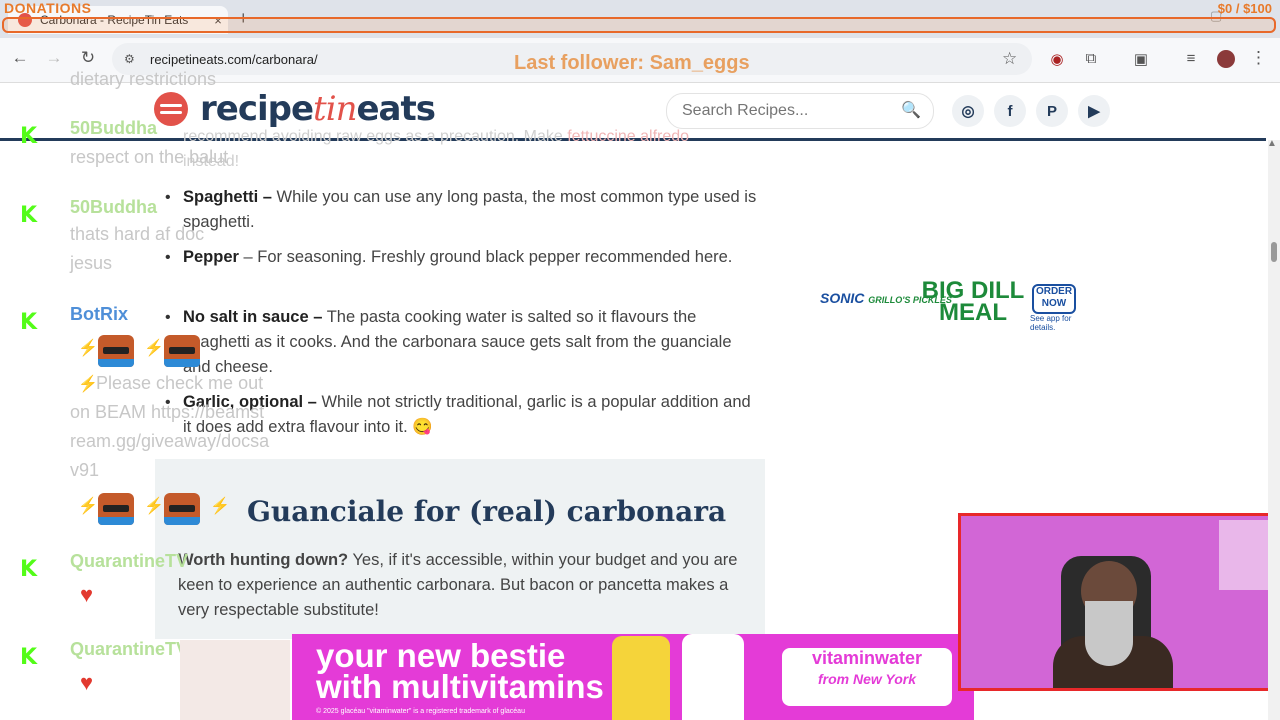  Describe the element at coordinates (639, 25) in the screenshot. I see `donation-progress-bar` at that location.